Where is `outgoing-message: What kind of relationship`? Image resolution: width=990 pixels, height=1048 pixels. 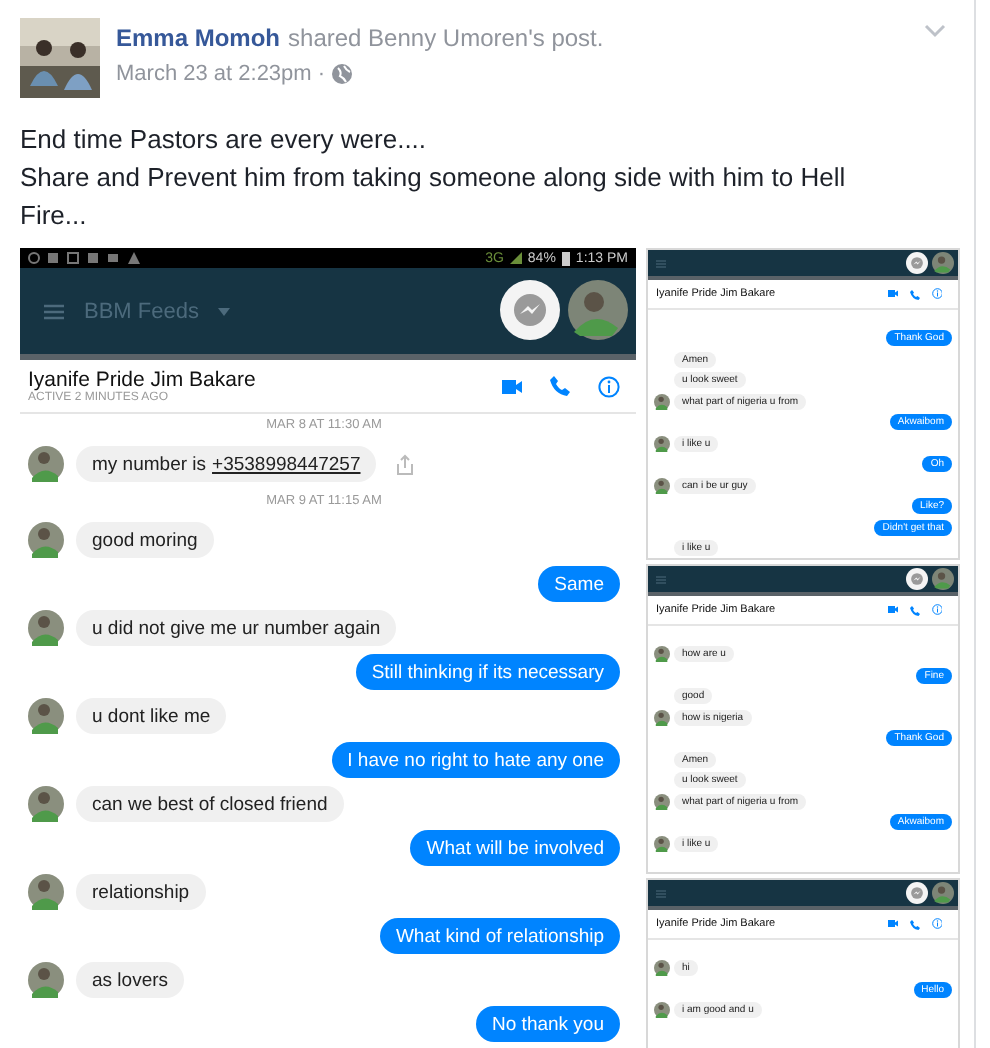 outgoing-message: What kind of relationship is located at coordinates (499, 936).